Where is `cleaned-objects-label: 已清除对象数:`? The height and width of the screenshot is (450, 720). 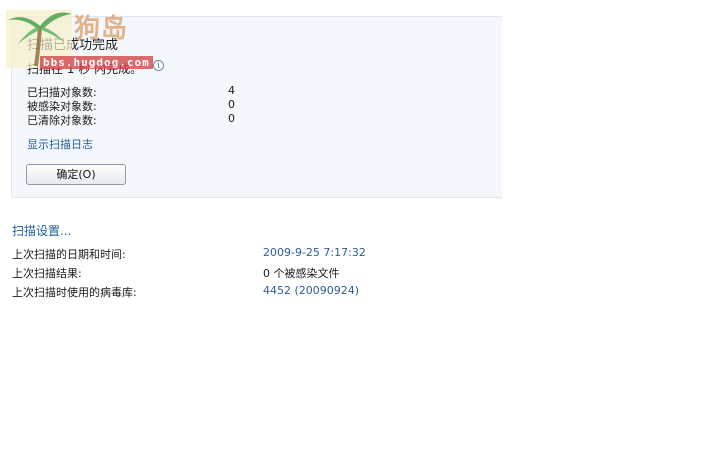 cleaned-objects-label: 已清除对象数: is located at coordinates (62, 120).